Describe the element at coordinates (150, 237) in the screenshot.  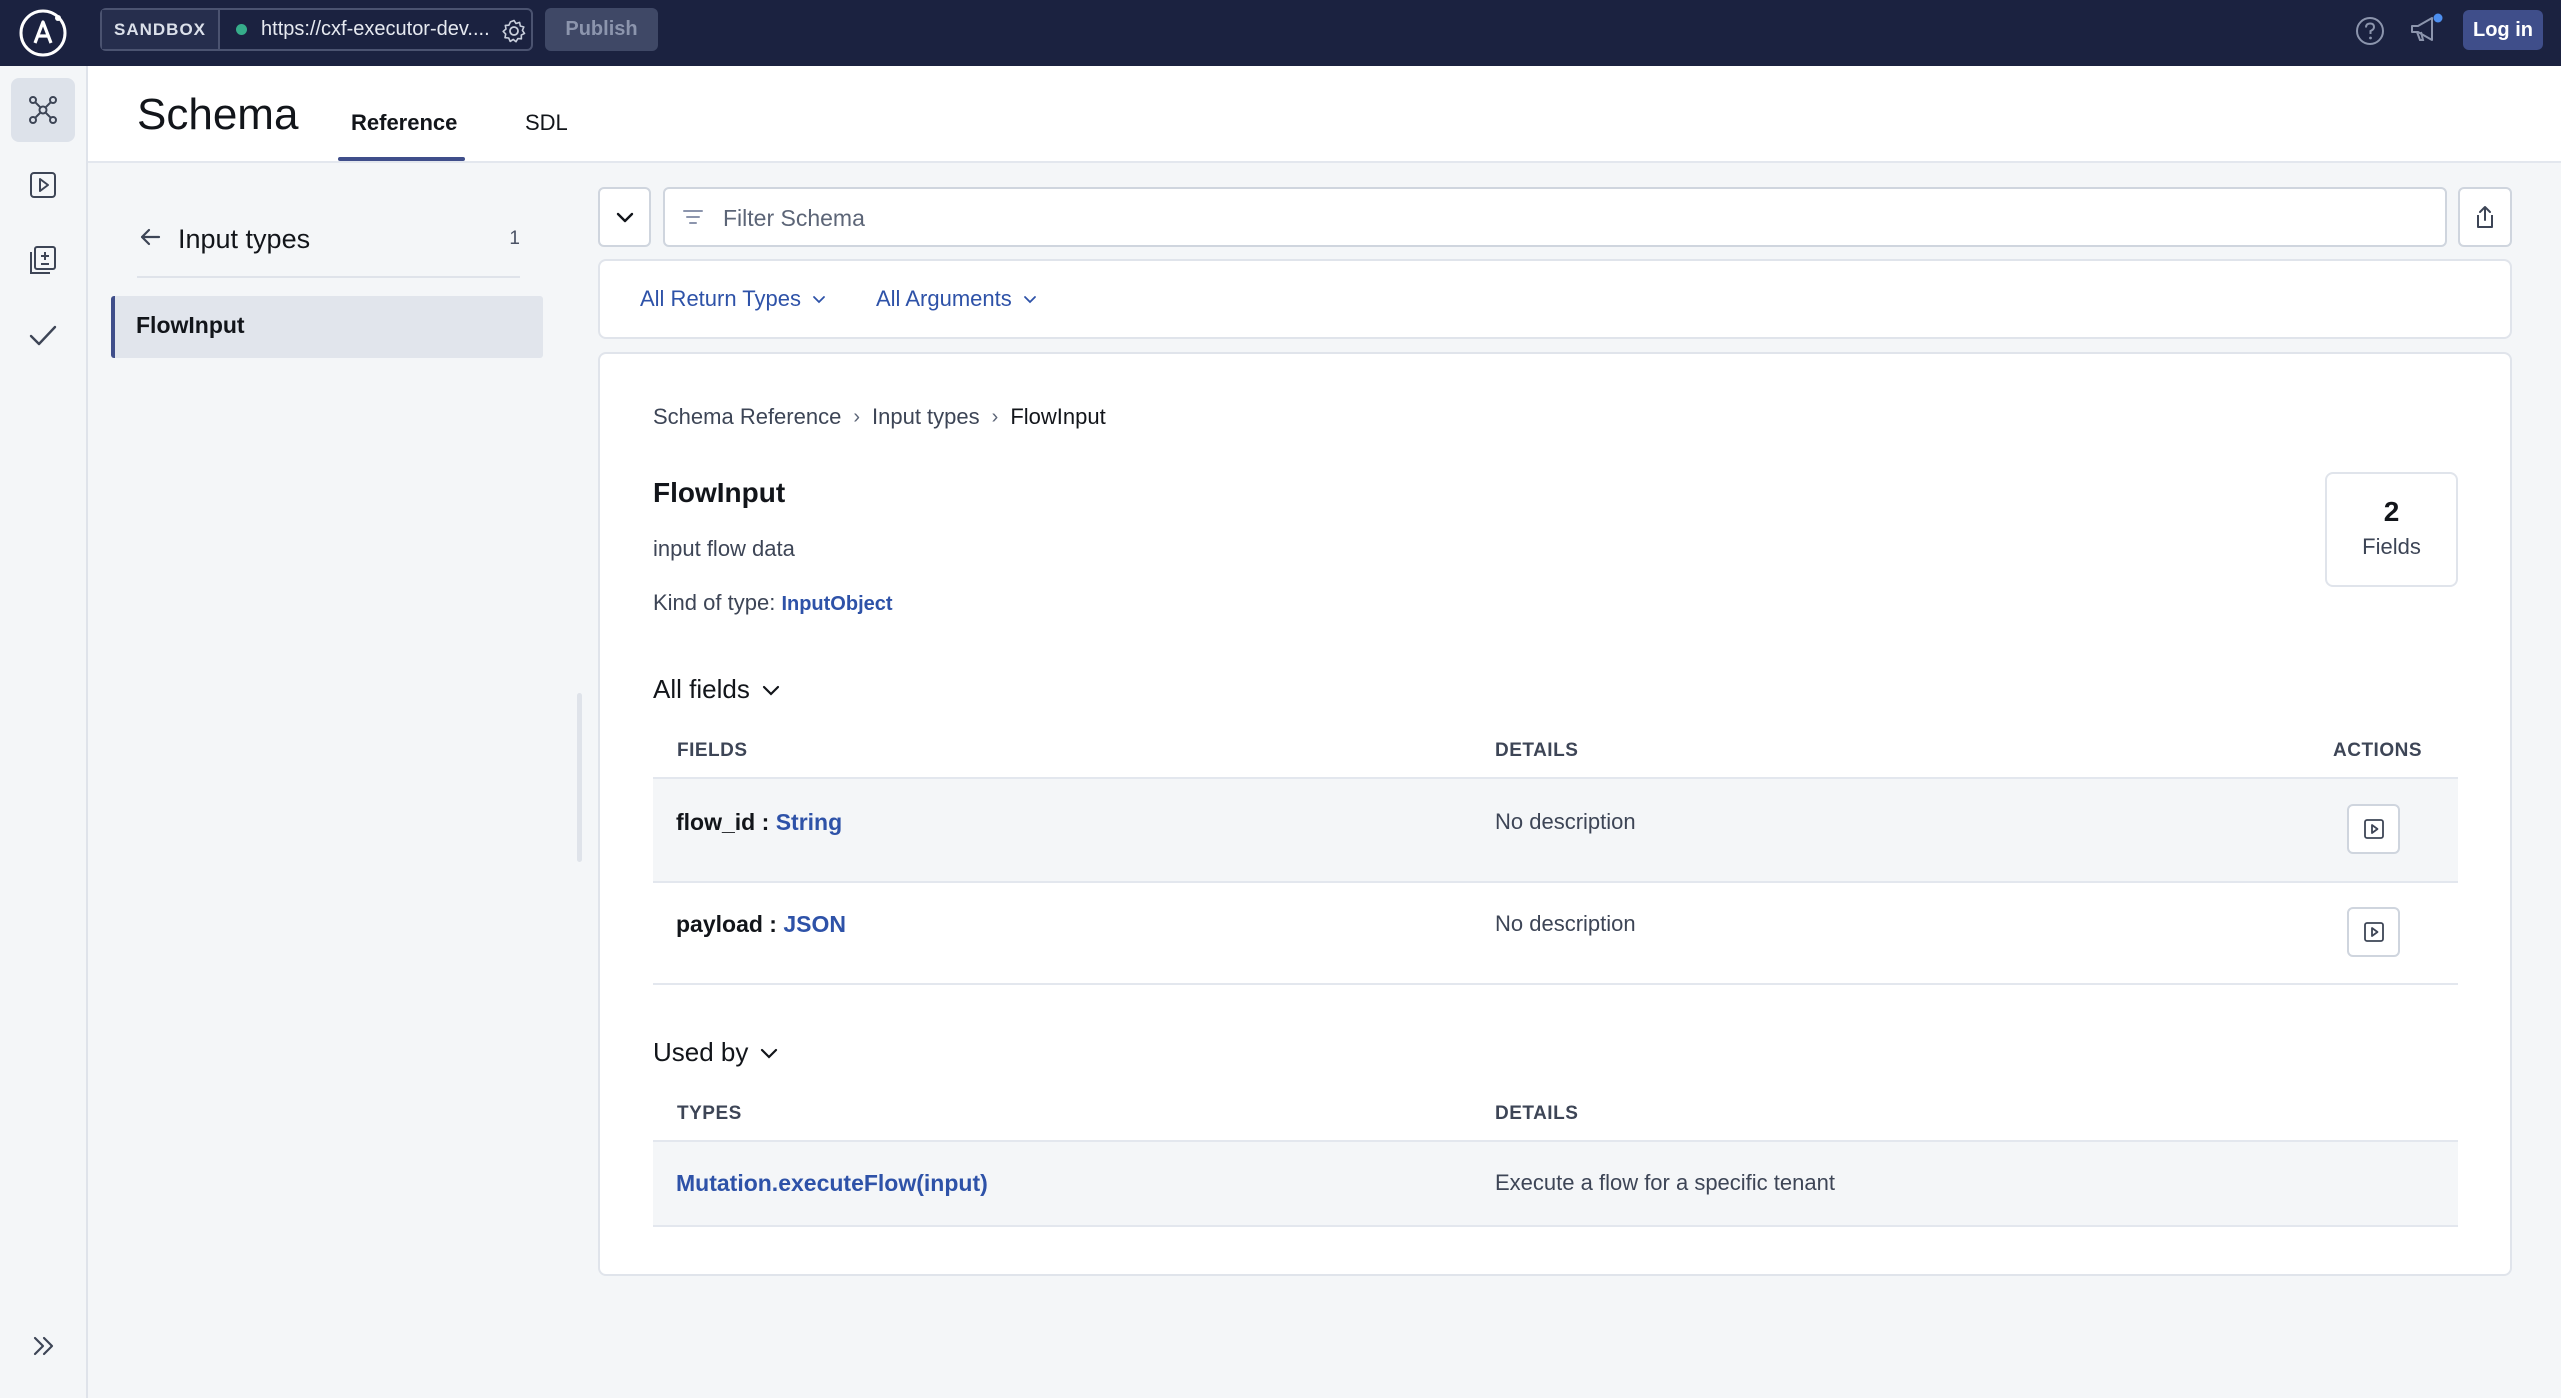
I see `arrow-left-icon` at that location.